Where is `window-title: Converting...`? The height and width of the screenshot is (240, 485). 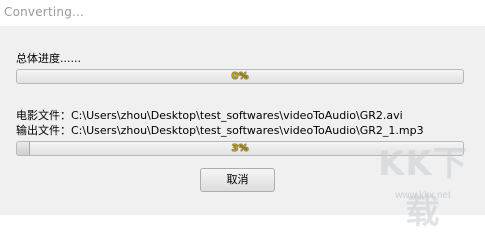
window-title: Converting... is located at coordinates (44, 12).